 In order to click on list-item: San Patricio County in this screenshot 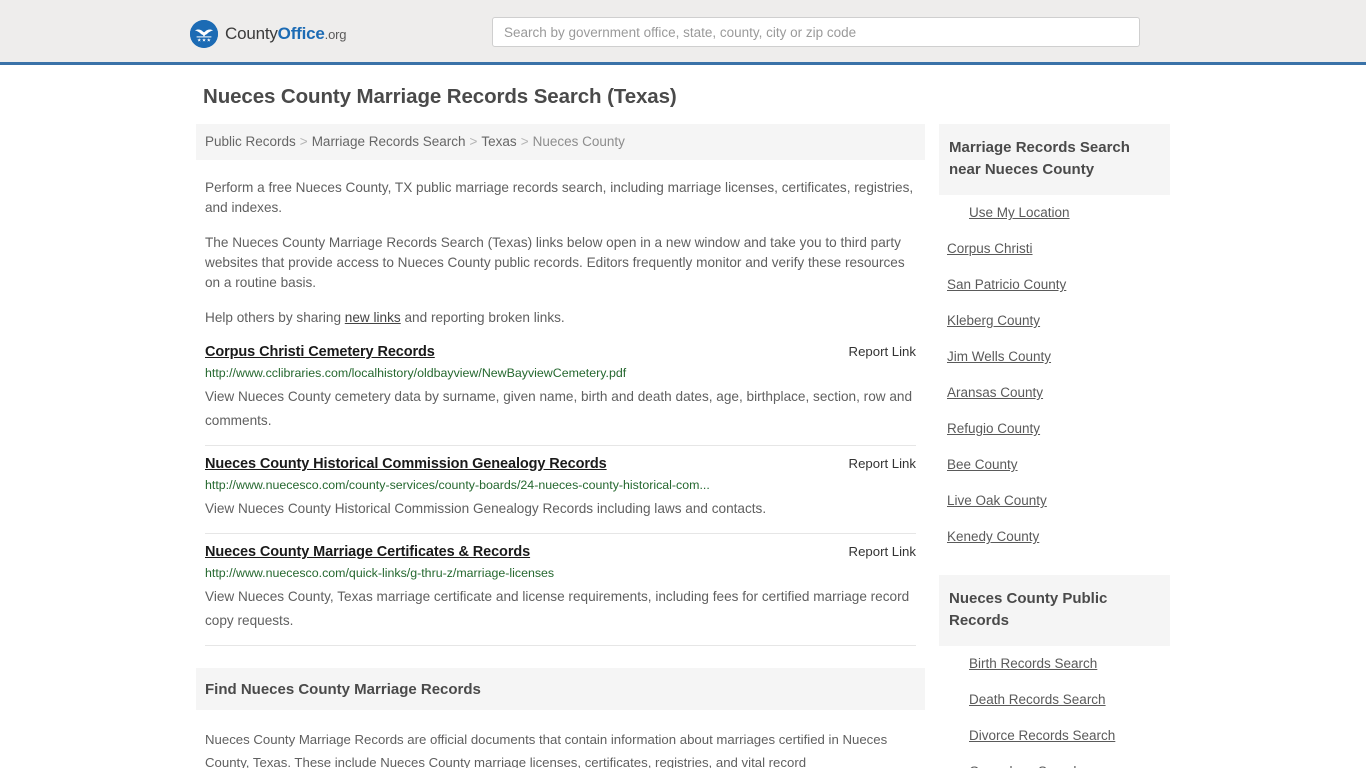, I will do `click(1054, 285)`.